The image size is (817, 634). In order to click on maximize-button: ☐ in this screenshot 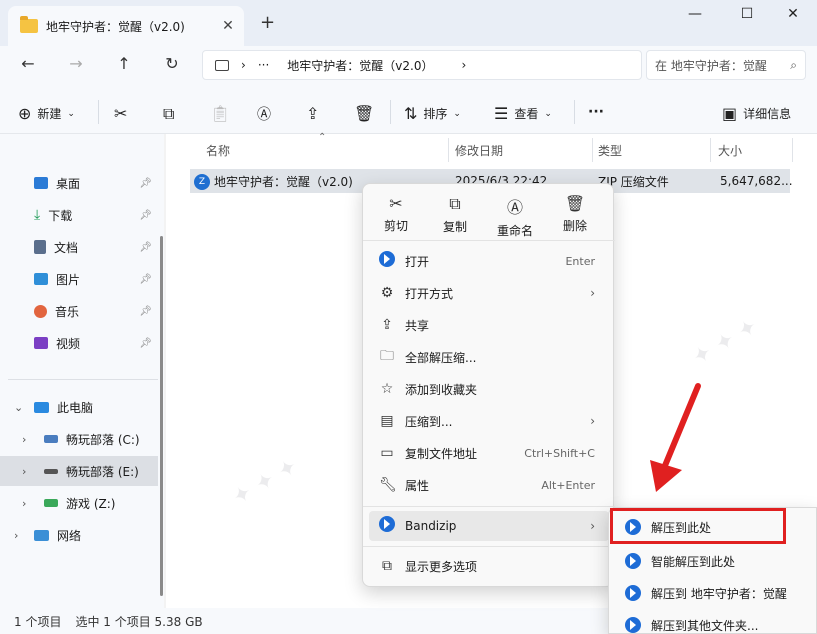, I will do `click(747, 14)`.